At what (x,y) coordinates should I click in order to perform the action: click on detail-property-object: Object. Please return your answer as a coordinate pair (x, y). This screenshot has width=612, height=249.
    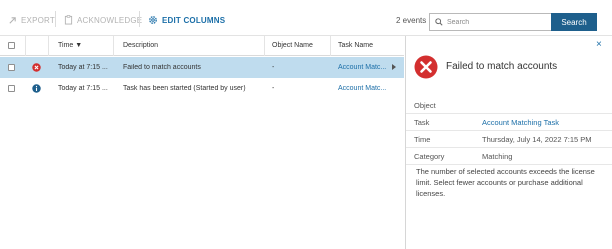
    Looking at the image, I should click on (509, 105).